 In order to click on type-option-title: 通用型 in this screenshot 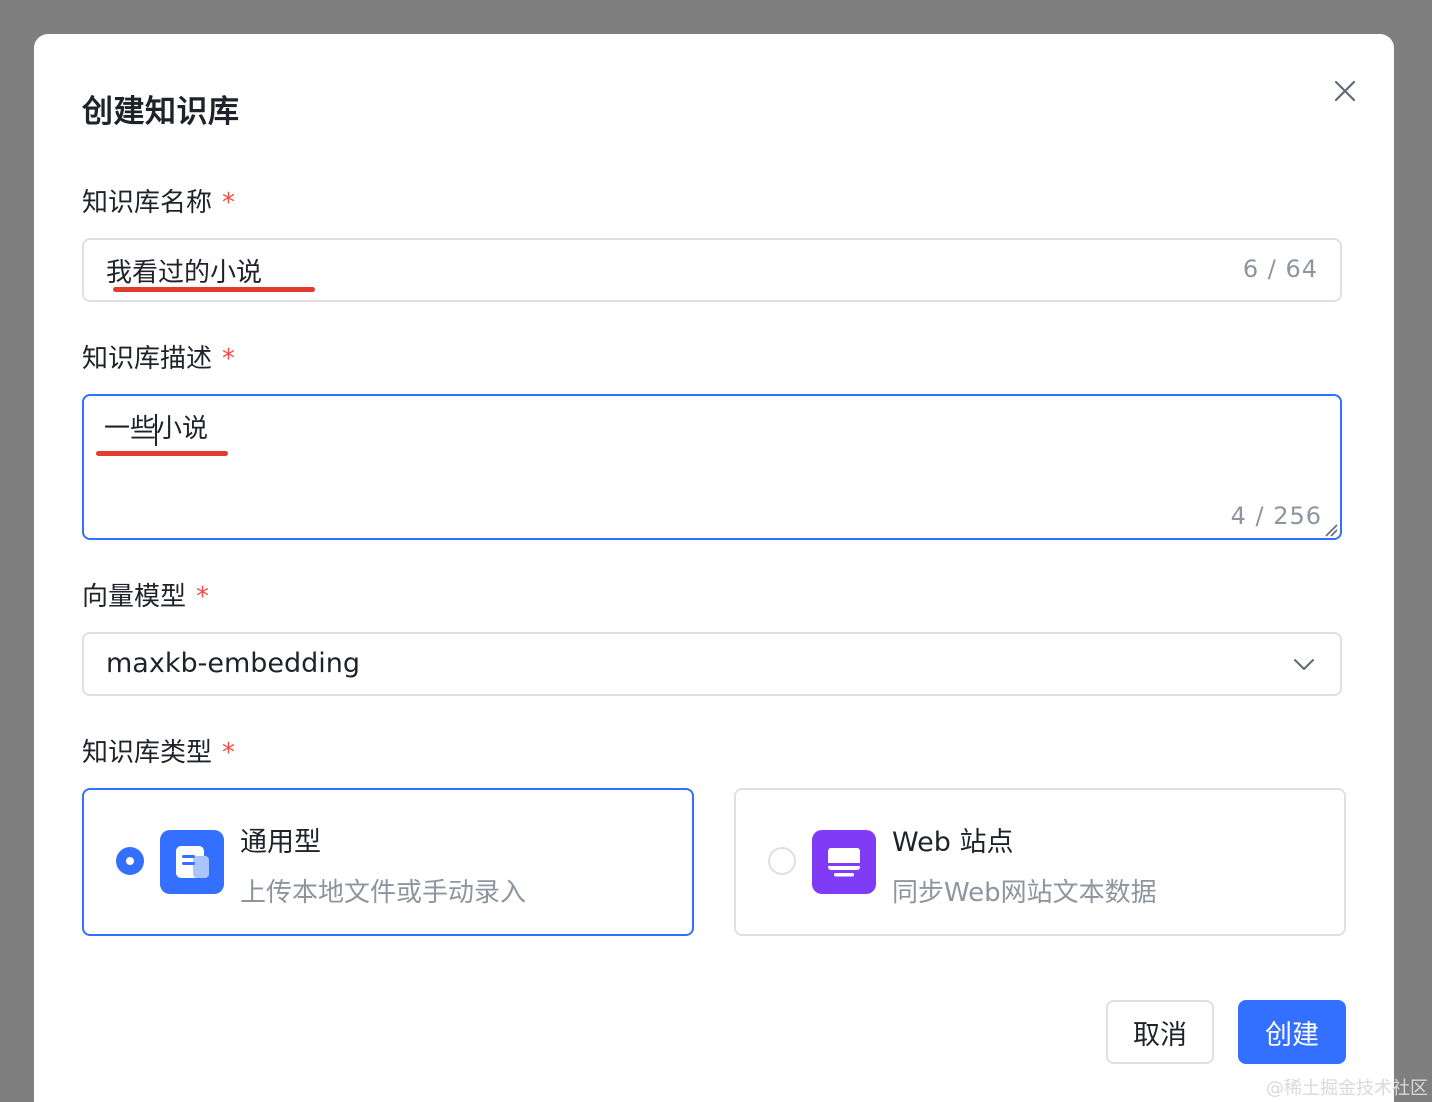, I will do `click(280, 842)`.